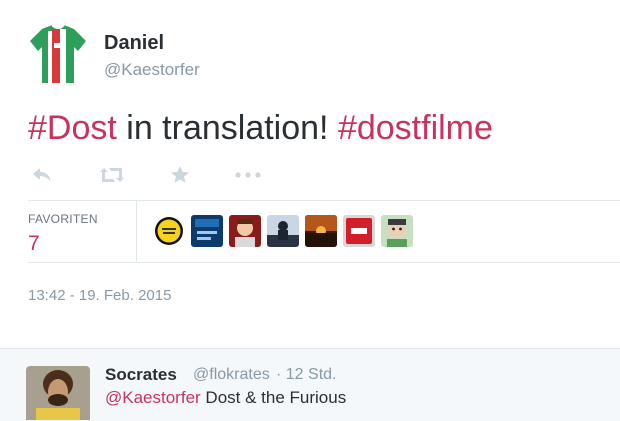 The height and width of the screenshot is (421, 620). Describe the element at coordinates (141, 375) in the screenshot. I see `reply-author-name: Socrates` at that location.